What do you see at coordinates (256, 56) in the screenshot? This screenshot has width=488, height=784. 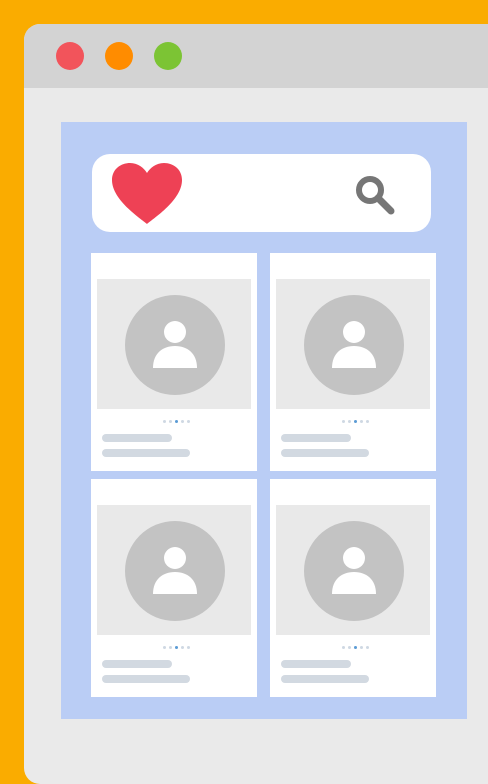 I see `window-titlebar` at bounding box center [256, 56].